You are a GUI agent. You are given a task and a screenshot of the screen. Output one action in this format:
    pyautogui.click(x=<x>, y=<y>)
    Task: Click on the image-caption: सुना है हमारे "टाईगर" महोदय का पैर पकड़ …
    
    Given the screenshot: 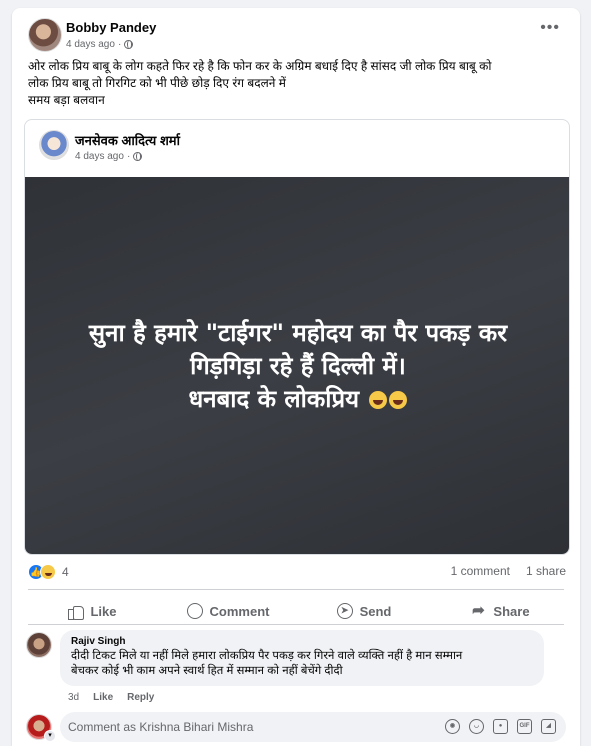 What is the action you would take?
    pyautogui.click(x=298, y=365)
    